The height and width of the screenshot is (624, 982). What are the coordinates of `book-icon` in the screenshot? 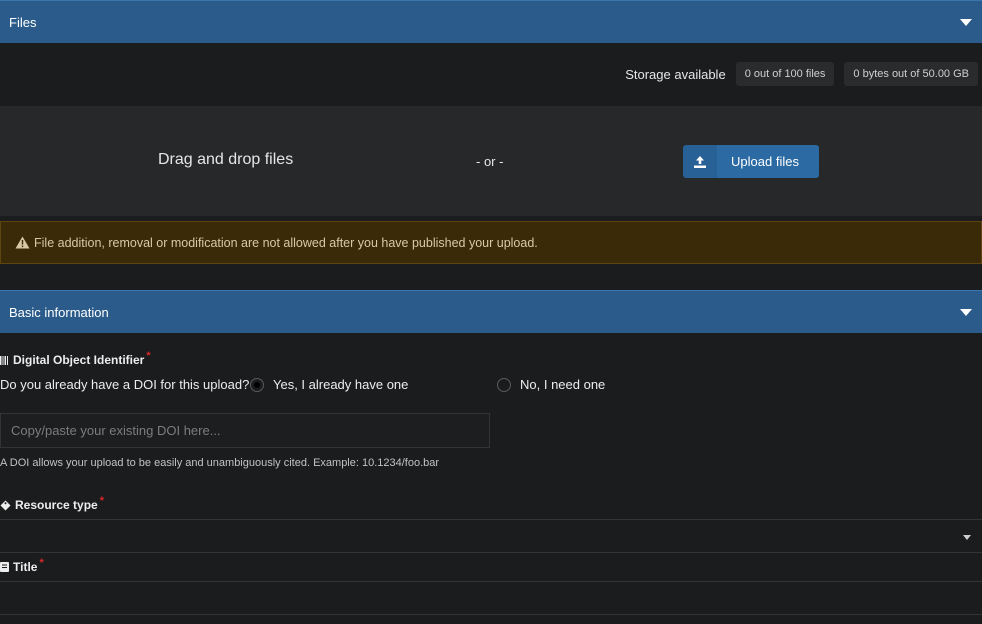 It's located at (4, 567).